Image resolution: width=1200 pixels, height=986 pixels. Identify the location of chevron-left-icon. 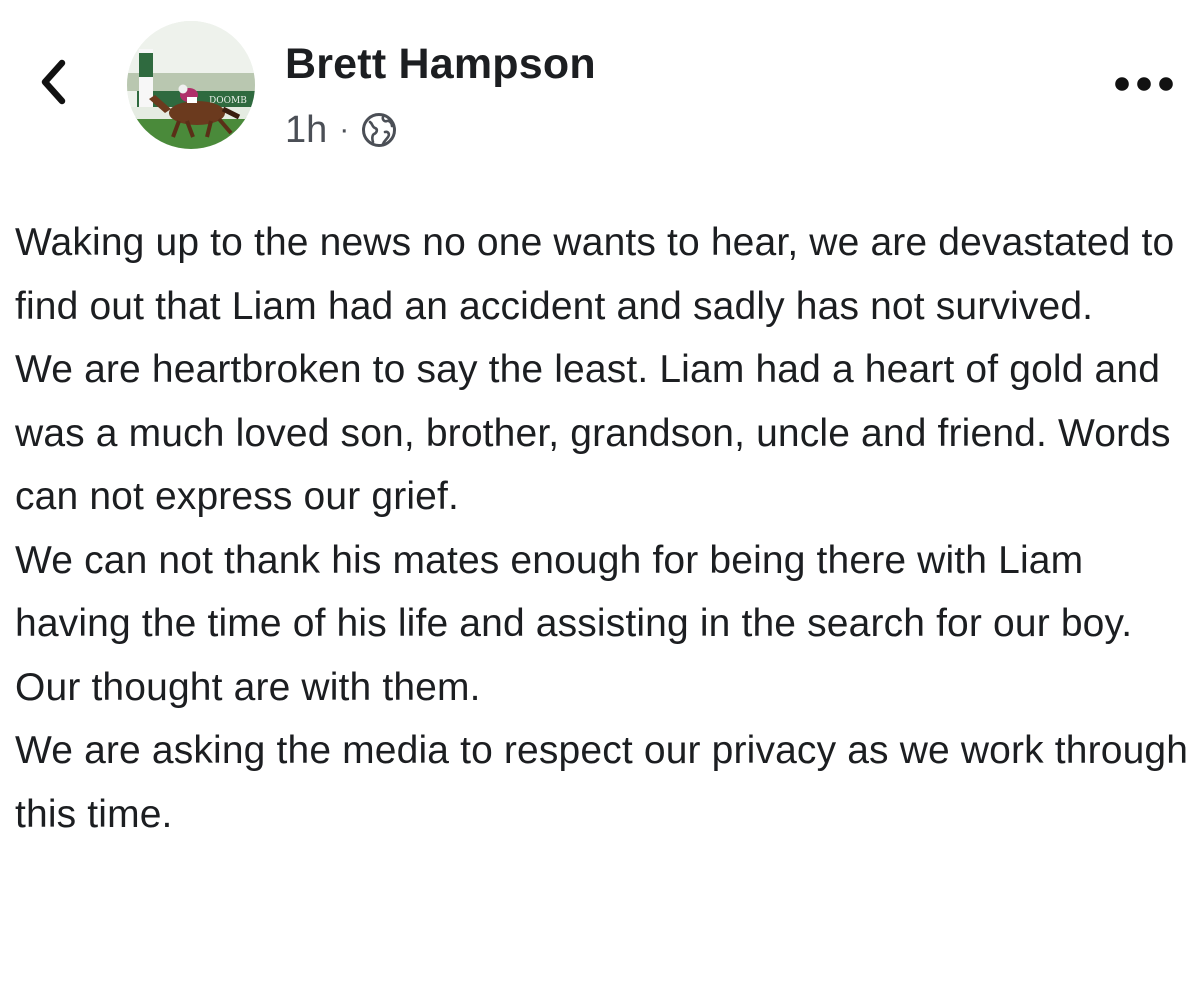
(53, 82).